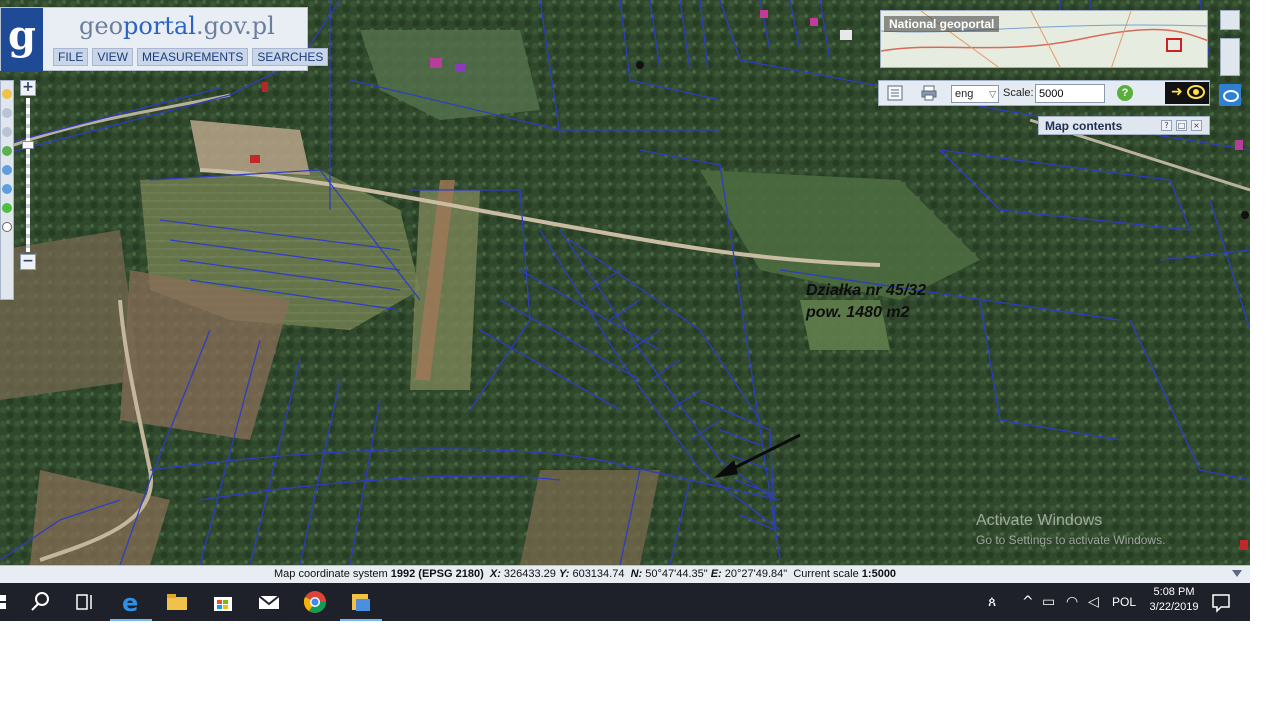 Image resolution: width=1280 pixels, height=719 pixels. What do you see at coordinates (598, 574) in the screenshot?
I see `y-value: 603134.74` at bounding box center [598, 574].